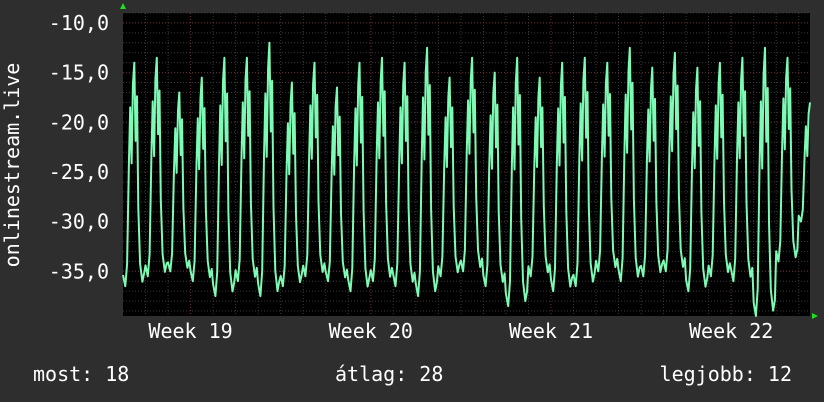 The height and width of the screenshot is (402, 824). I want to click on y-tick-label: -10,0, so click(79, 23).